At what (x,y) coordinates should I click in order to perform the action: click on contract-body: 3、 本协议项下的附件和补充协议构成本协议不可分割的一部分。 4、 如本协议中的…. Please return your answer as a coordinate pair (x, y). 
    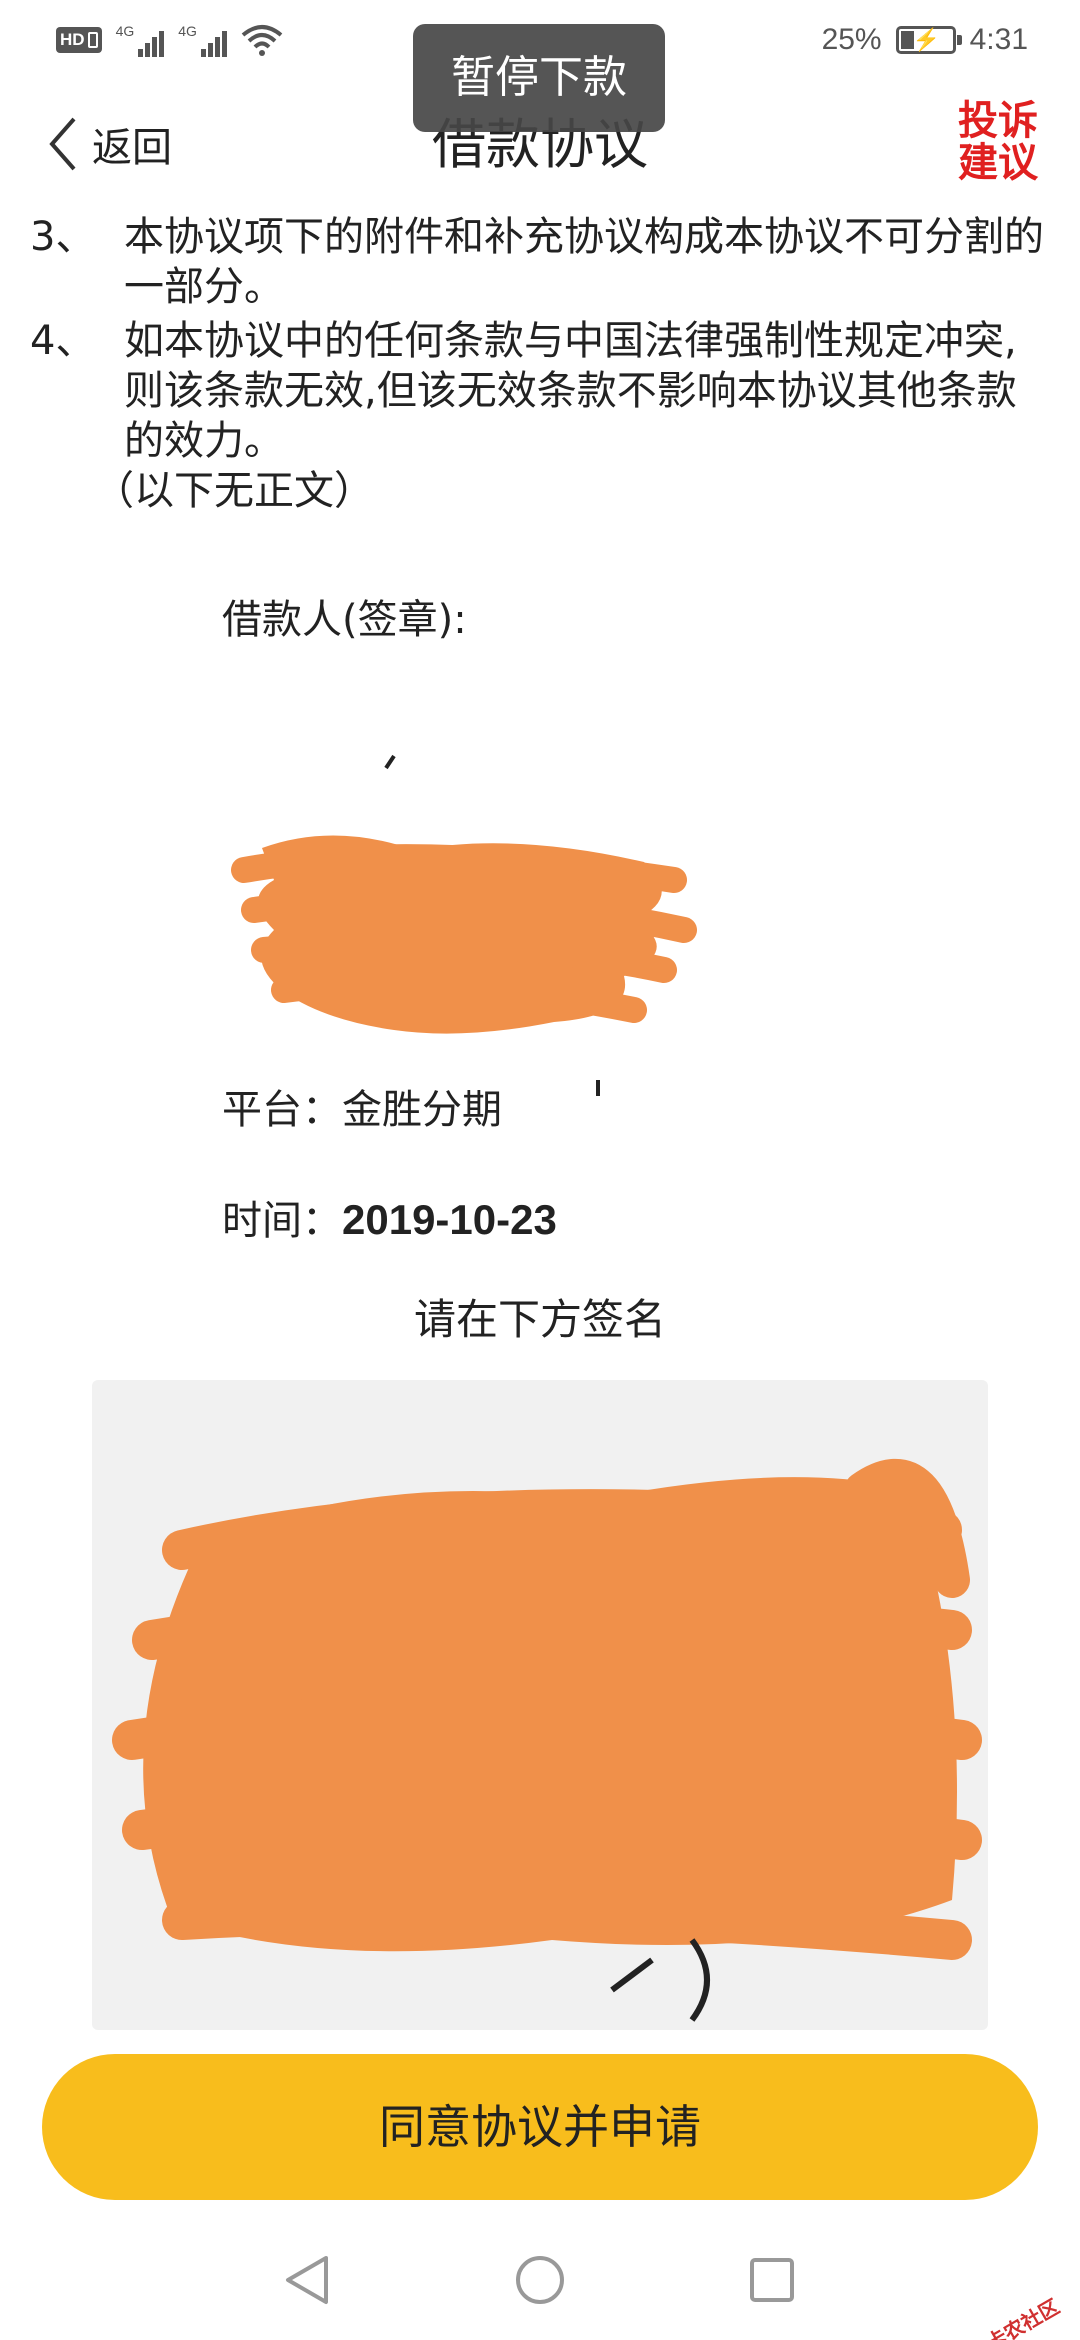
    Looking at the image, I should click on (540, 364).